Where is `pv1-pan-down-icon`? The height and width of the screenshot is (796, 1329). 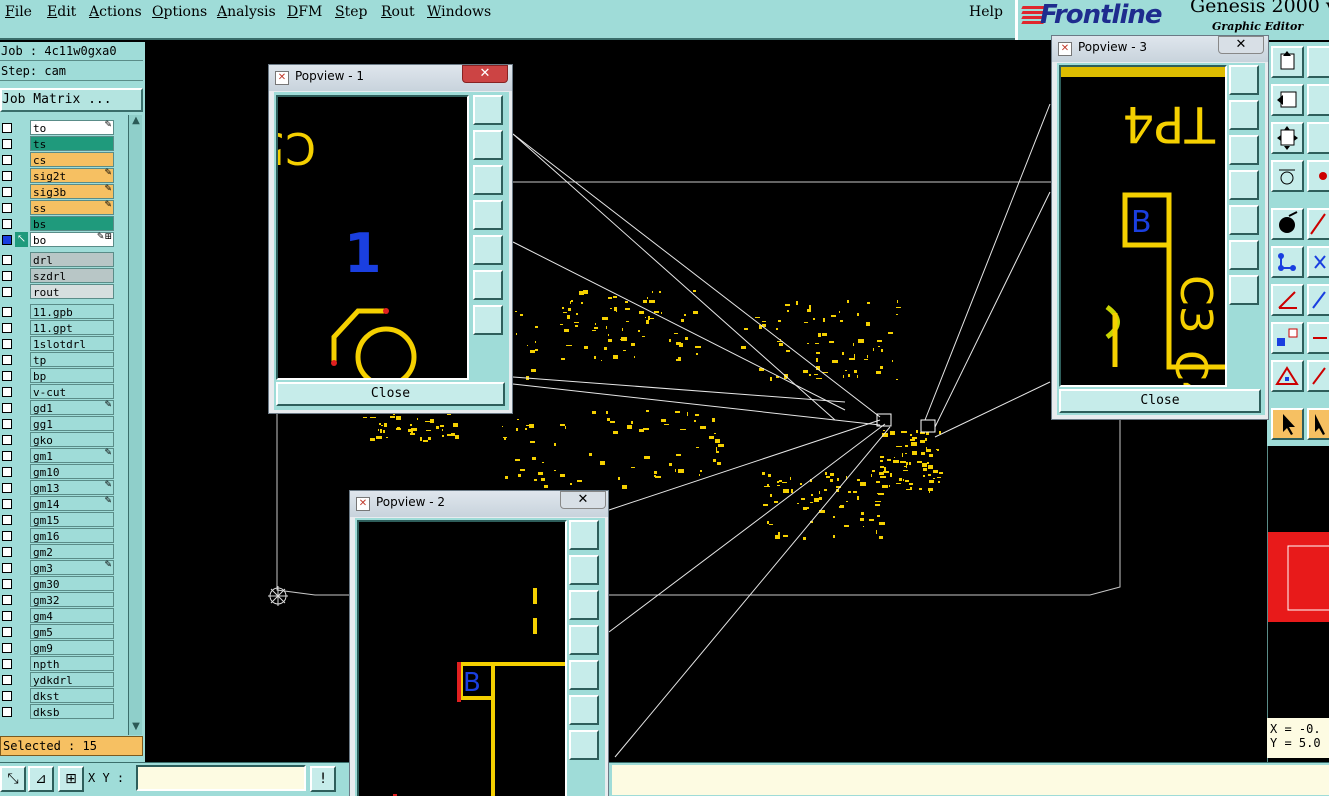 pv1-pan-down-icon is located at coordinates (488, 180).